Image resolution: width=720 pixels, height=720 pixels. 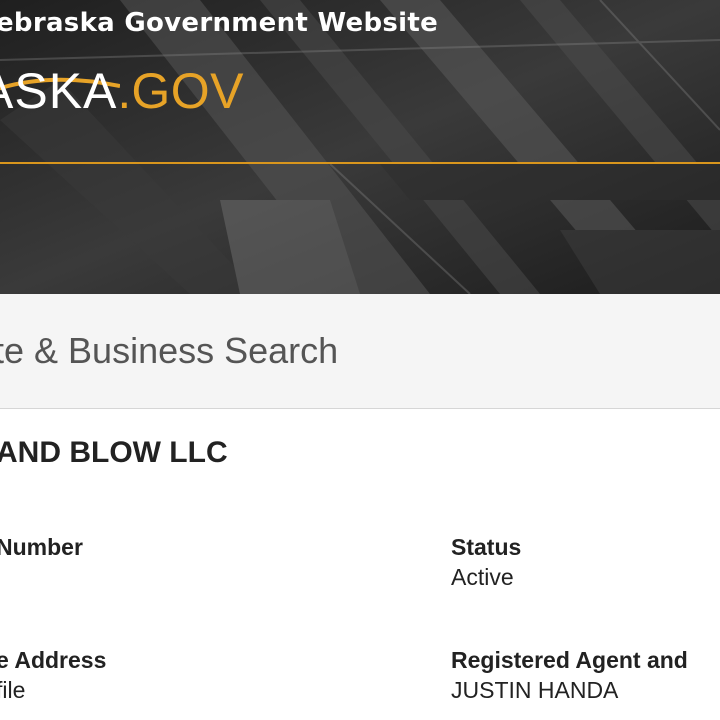 I want to click on office-address-value: file, so click(x=13, y=690).